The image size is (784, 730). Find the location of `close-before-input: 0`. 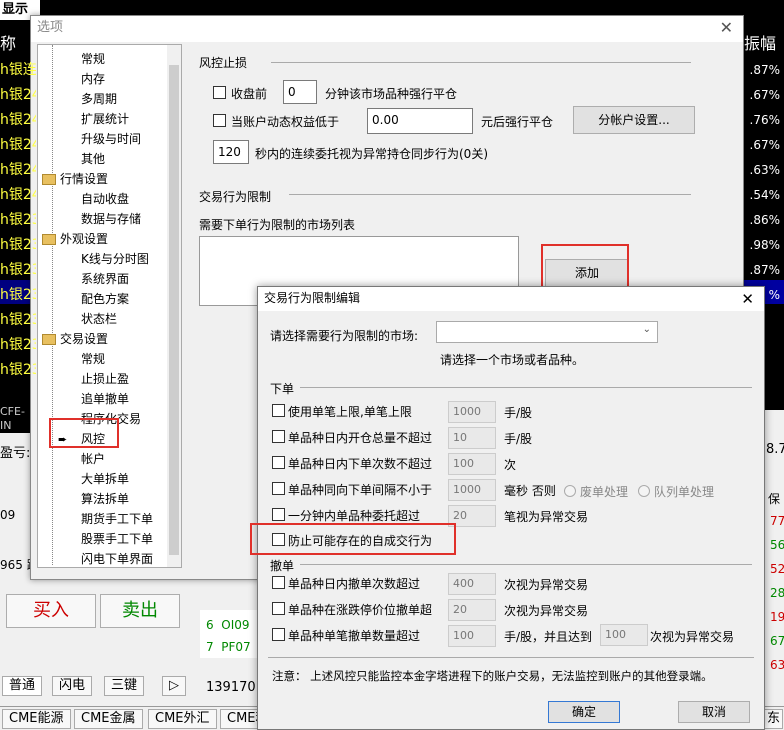

close-before-input: 0 is located at coordinates (300, 92).